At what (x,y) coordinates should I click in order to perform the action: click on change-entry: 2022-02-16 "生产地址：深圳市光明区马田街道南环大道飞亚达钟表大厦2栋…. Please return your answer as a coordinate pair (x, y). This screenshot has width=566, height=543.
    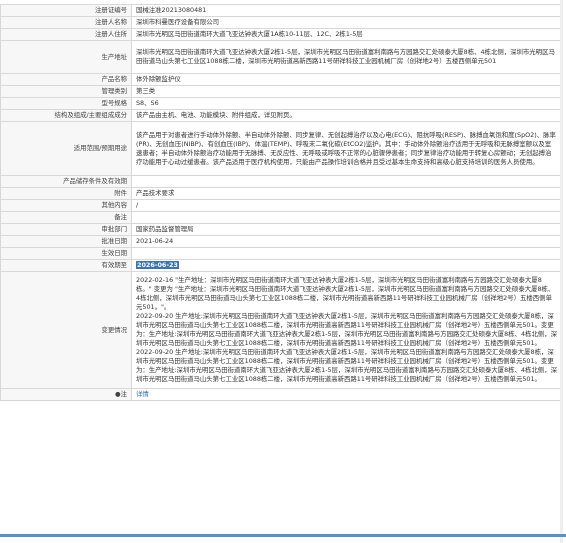
    Looking at the image, I should click on (345, 293).